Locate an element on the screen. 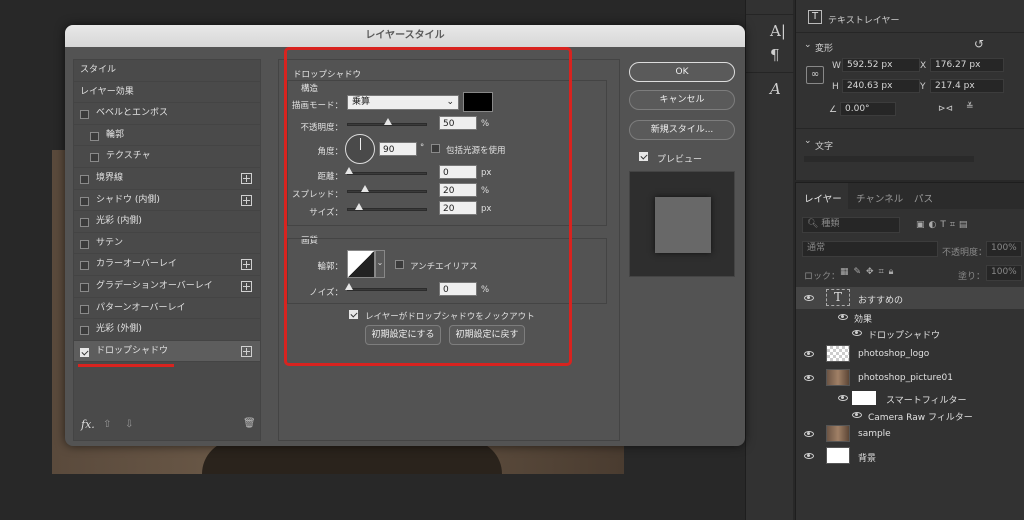 Image resolution: width=1024 pixels, height=520 pixels. style-item: カラーオーバーレイ is located at coordinates (167, 265).